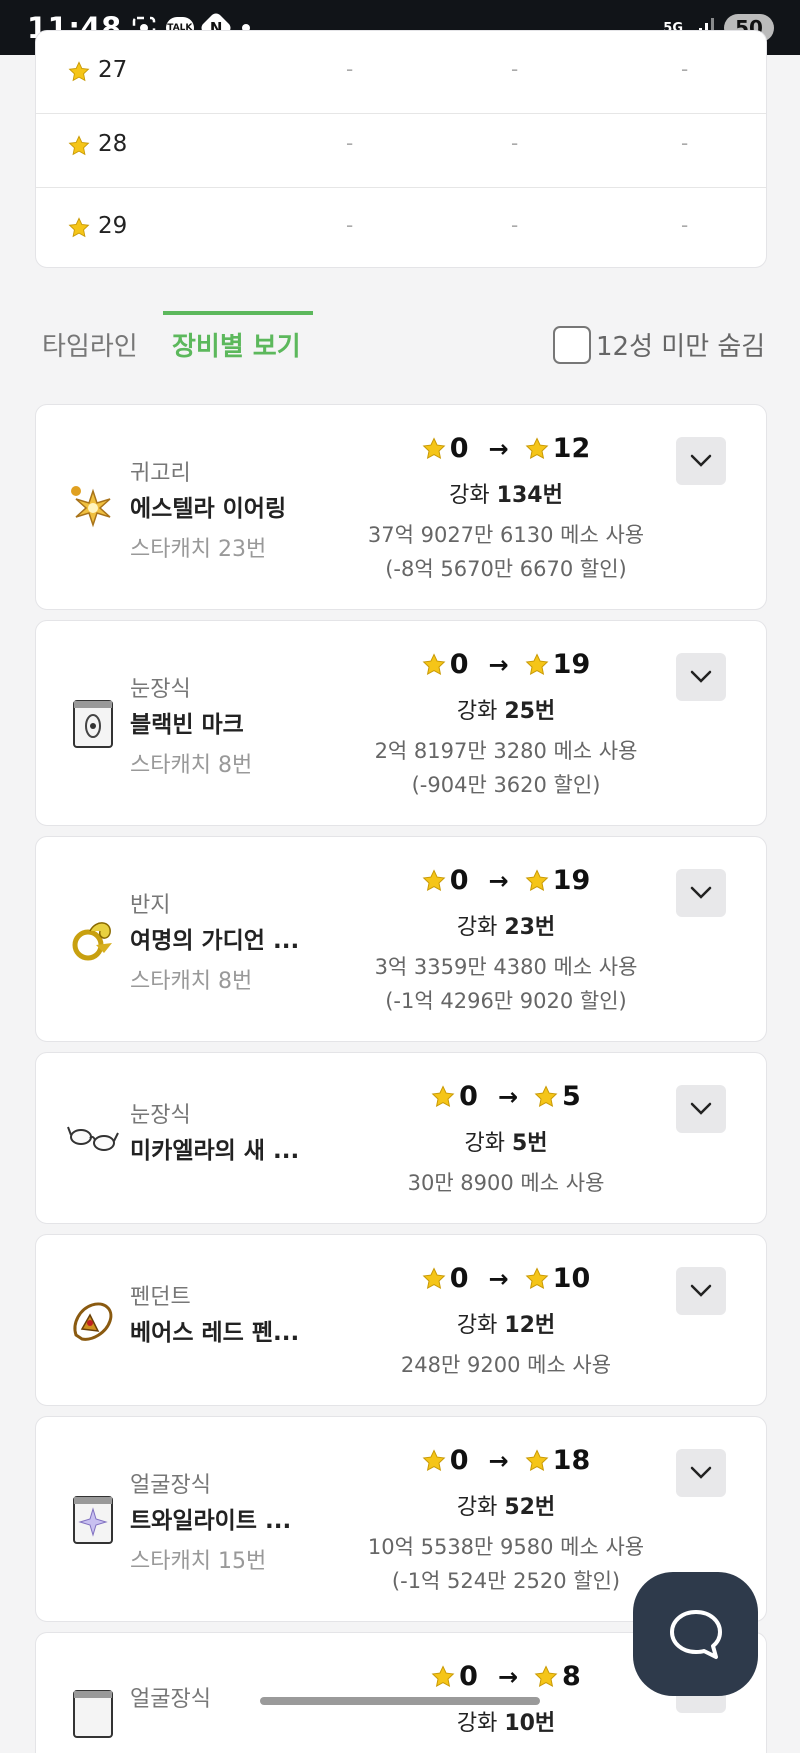 The image size is (800, 1753). What do you see at coordinates (506, 1325) in the screenshot?
I see `enhance-count: 강화 12번` at bounding box center [506, 1325].